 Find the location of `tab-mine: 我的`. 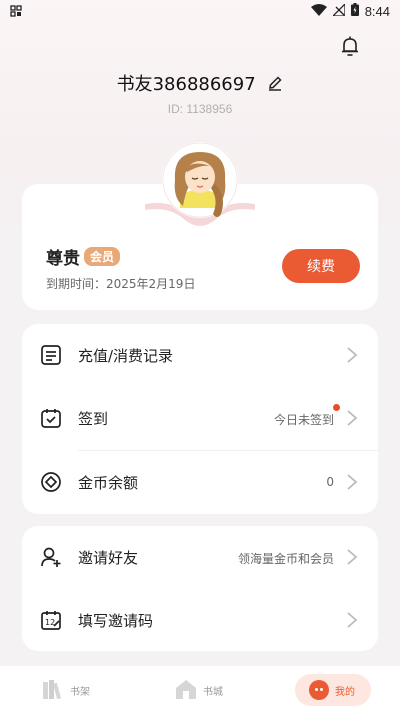

tab-mine: 我的 is located at coordinates (333, 690).